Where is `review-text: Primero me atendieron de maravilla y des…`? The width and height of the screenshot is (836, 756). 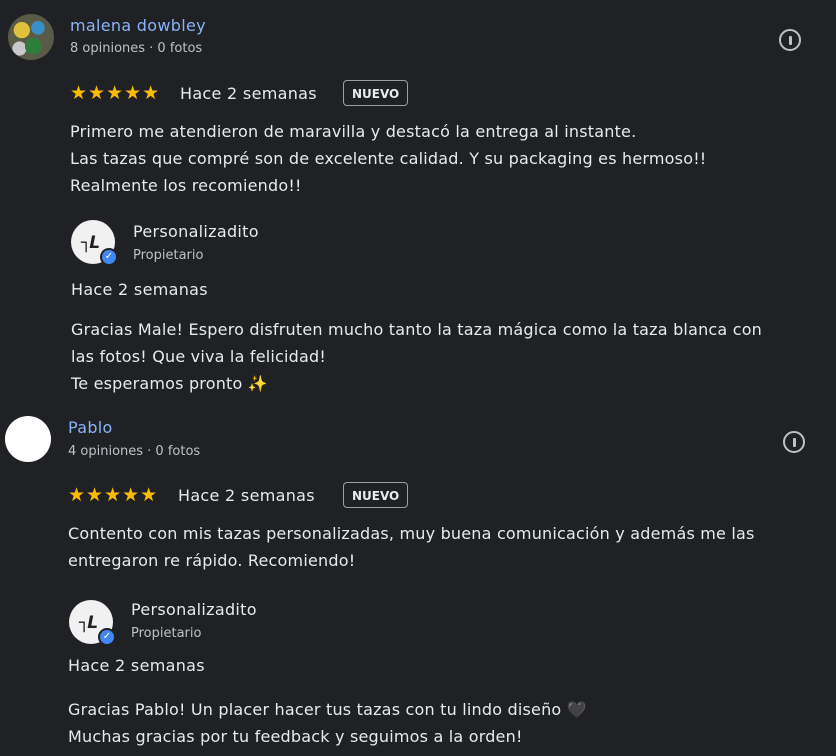
review-text: Primero me atendieron de maravilla y des… is located at coordinates (388, 158).